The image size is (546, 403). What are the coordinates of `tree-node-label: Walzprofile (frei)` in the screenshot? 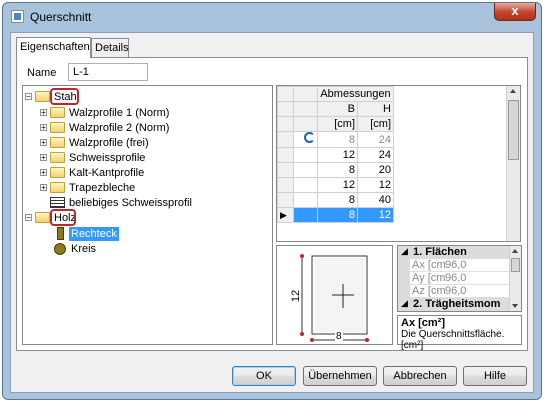 It's located at (109, 143).